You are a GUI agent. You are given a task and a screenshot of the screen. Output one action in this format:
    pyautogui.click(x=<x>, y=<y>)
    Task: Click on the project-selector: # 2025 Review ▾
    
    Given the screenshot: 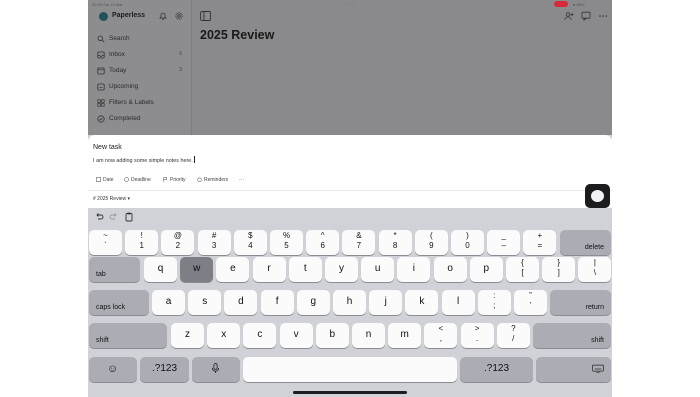 What is the action you would take?
    pyautogui.click(x=111, y=199)
    